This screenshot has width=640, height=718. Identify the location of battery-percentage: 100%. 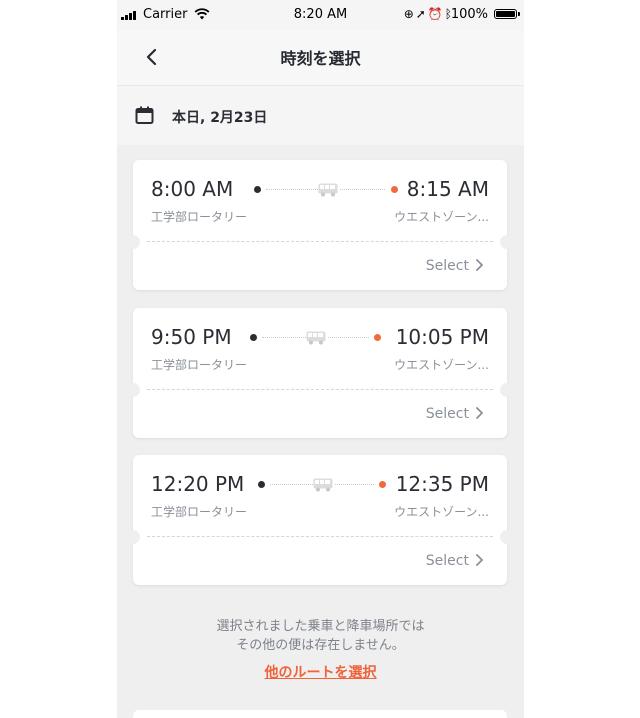
(469, 14).